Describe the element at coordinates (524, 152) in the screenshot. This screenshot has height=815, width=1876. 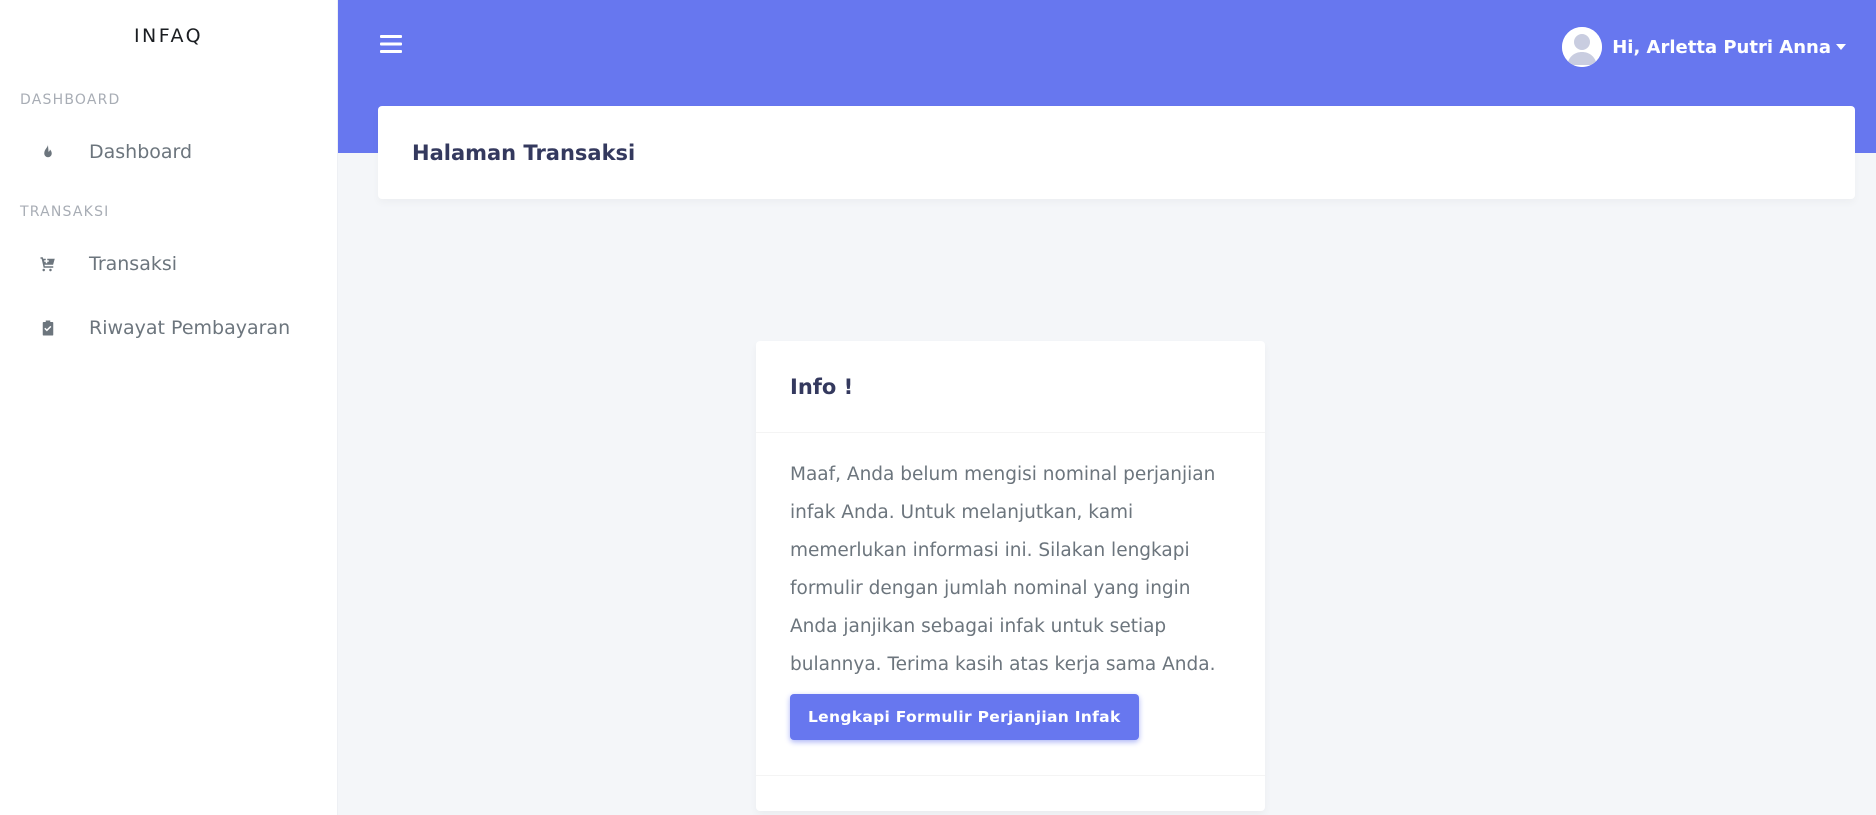
I see `page-title: Halaman Transaksi` at that location.